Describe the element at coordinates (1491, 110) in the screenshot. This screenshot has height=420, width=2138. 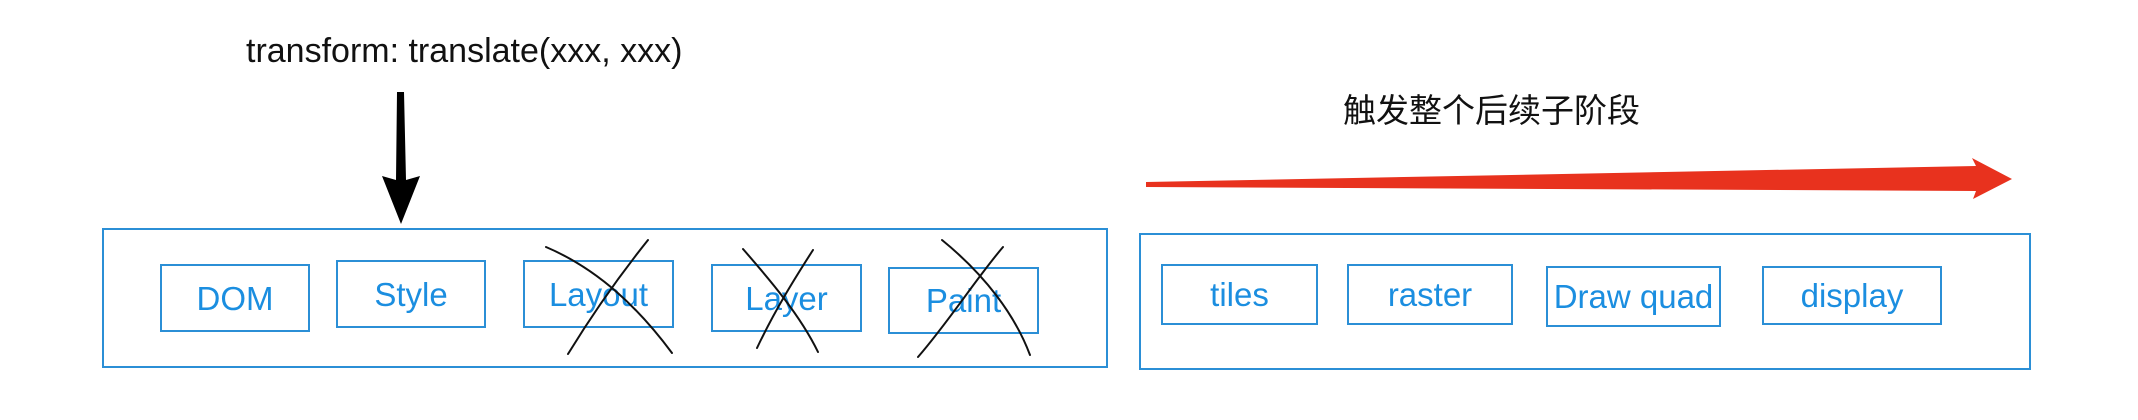
I see `trigger-caption: 触发整个后续子阶段` at that location.